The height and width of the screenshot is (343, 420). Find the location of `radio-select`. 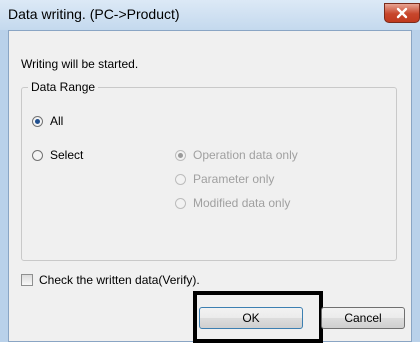

radio-select is located at coordinates (37, 155).